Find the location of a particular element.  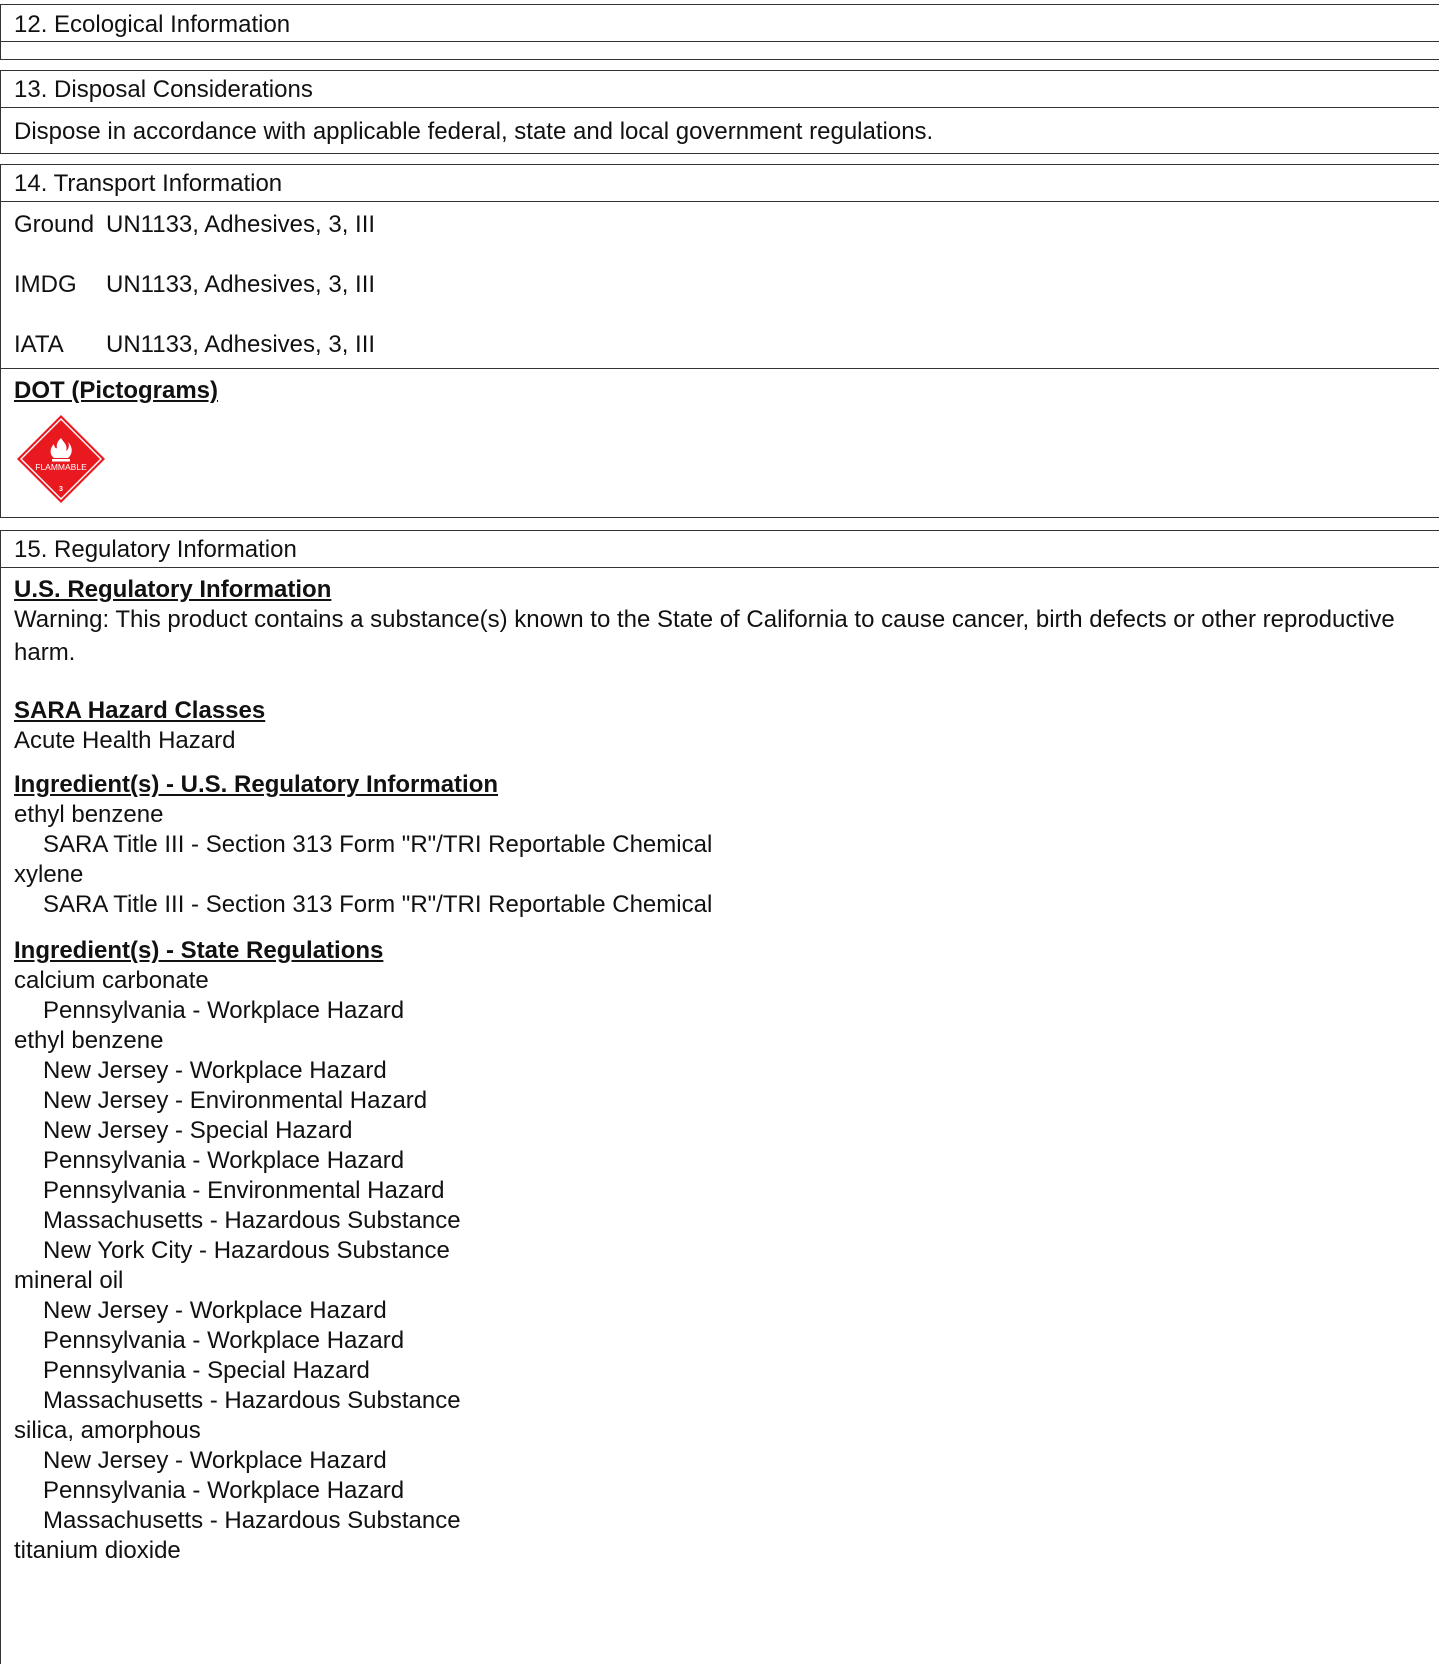

ingredient-name: mineral oil is located at coordinates (69, 1280).